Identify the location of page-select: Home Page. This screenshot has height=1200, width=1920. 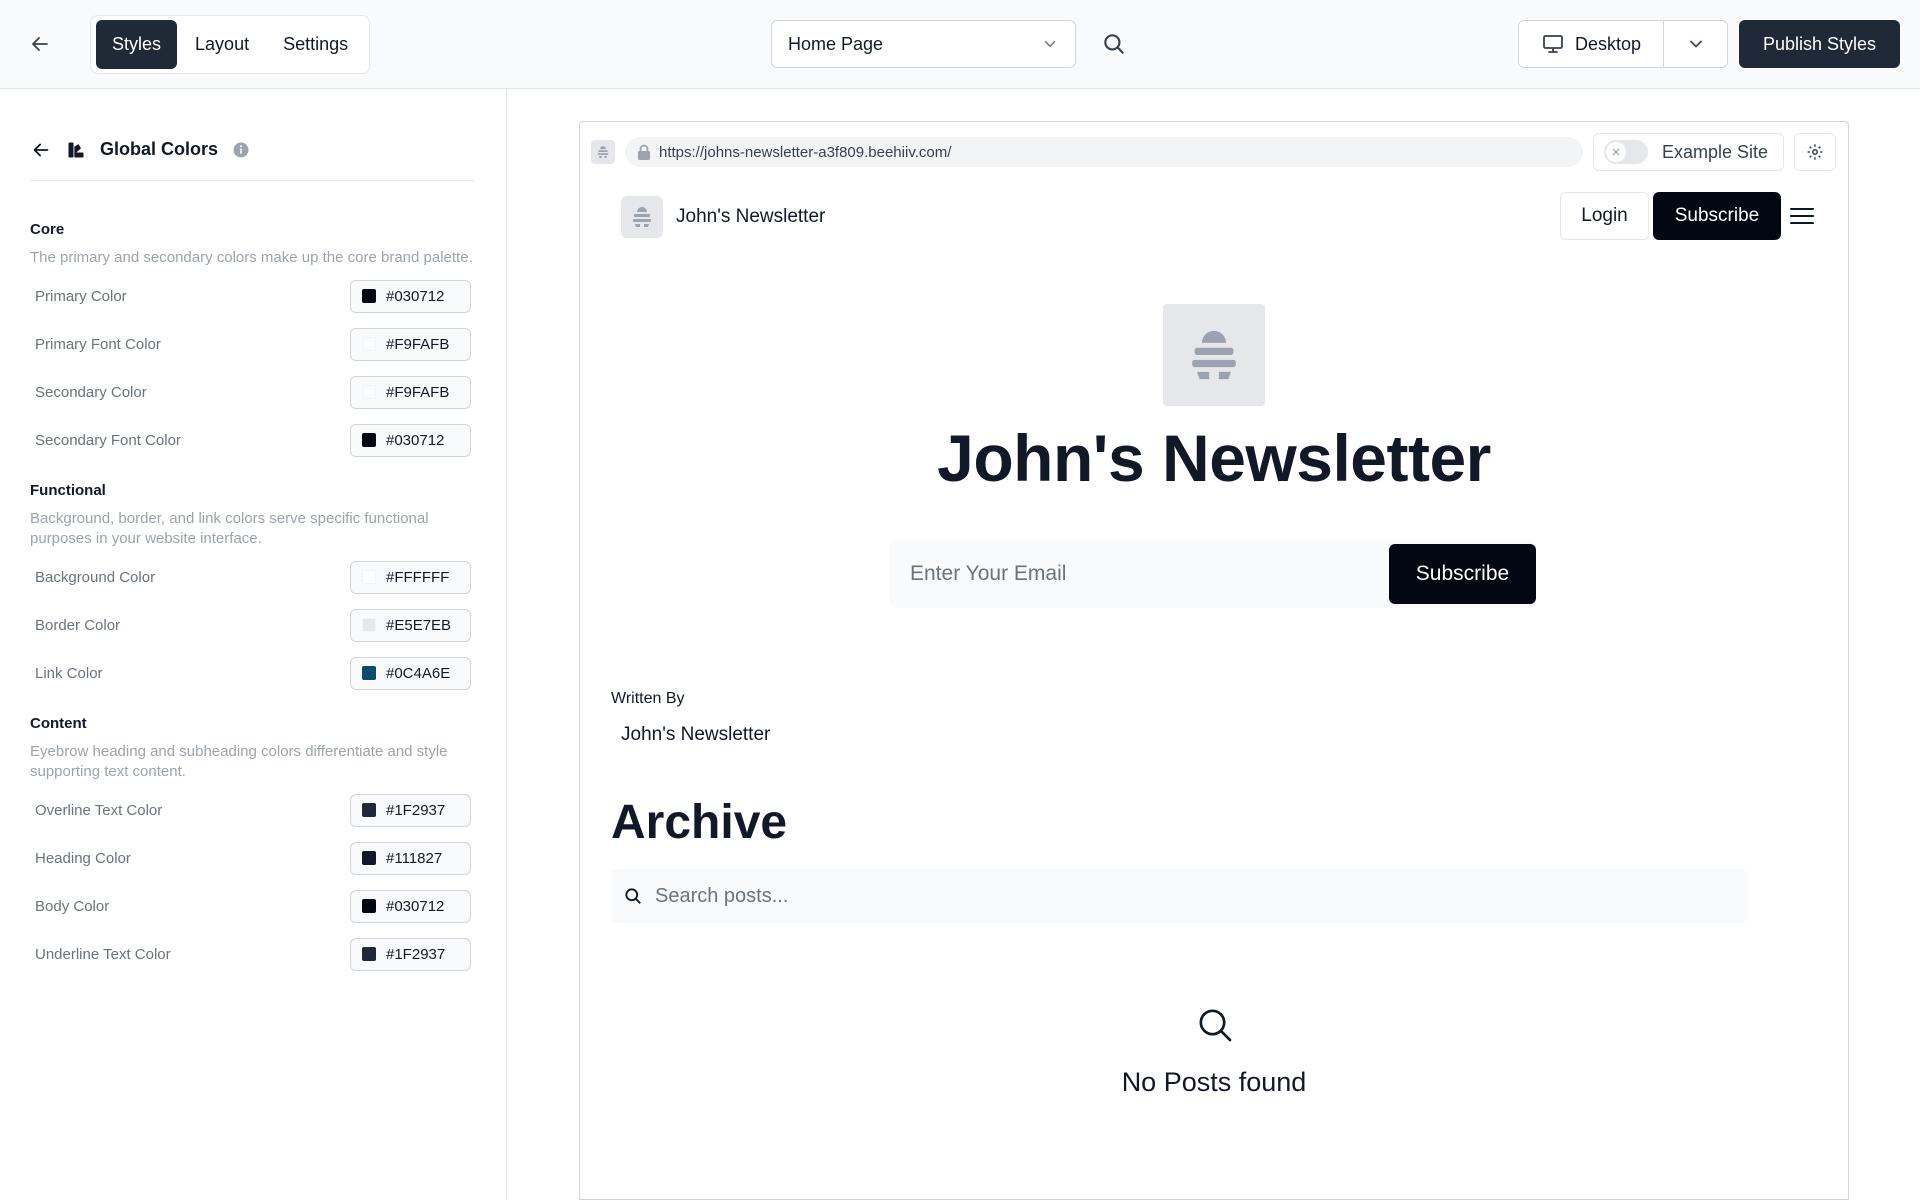
(923, 44).